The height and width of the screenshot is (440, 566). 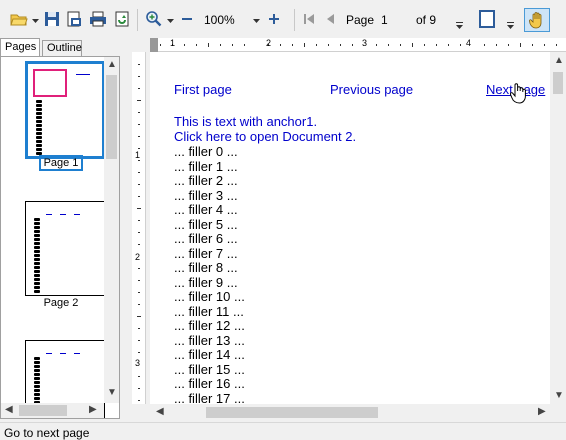 I want to click on open-document-link: Click here to open Document 2., so click(x=265, y=136).